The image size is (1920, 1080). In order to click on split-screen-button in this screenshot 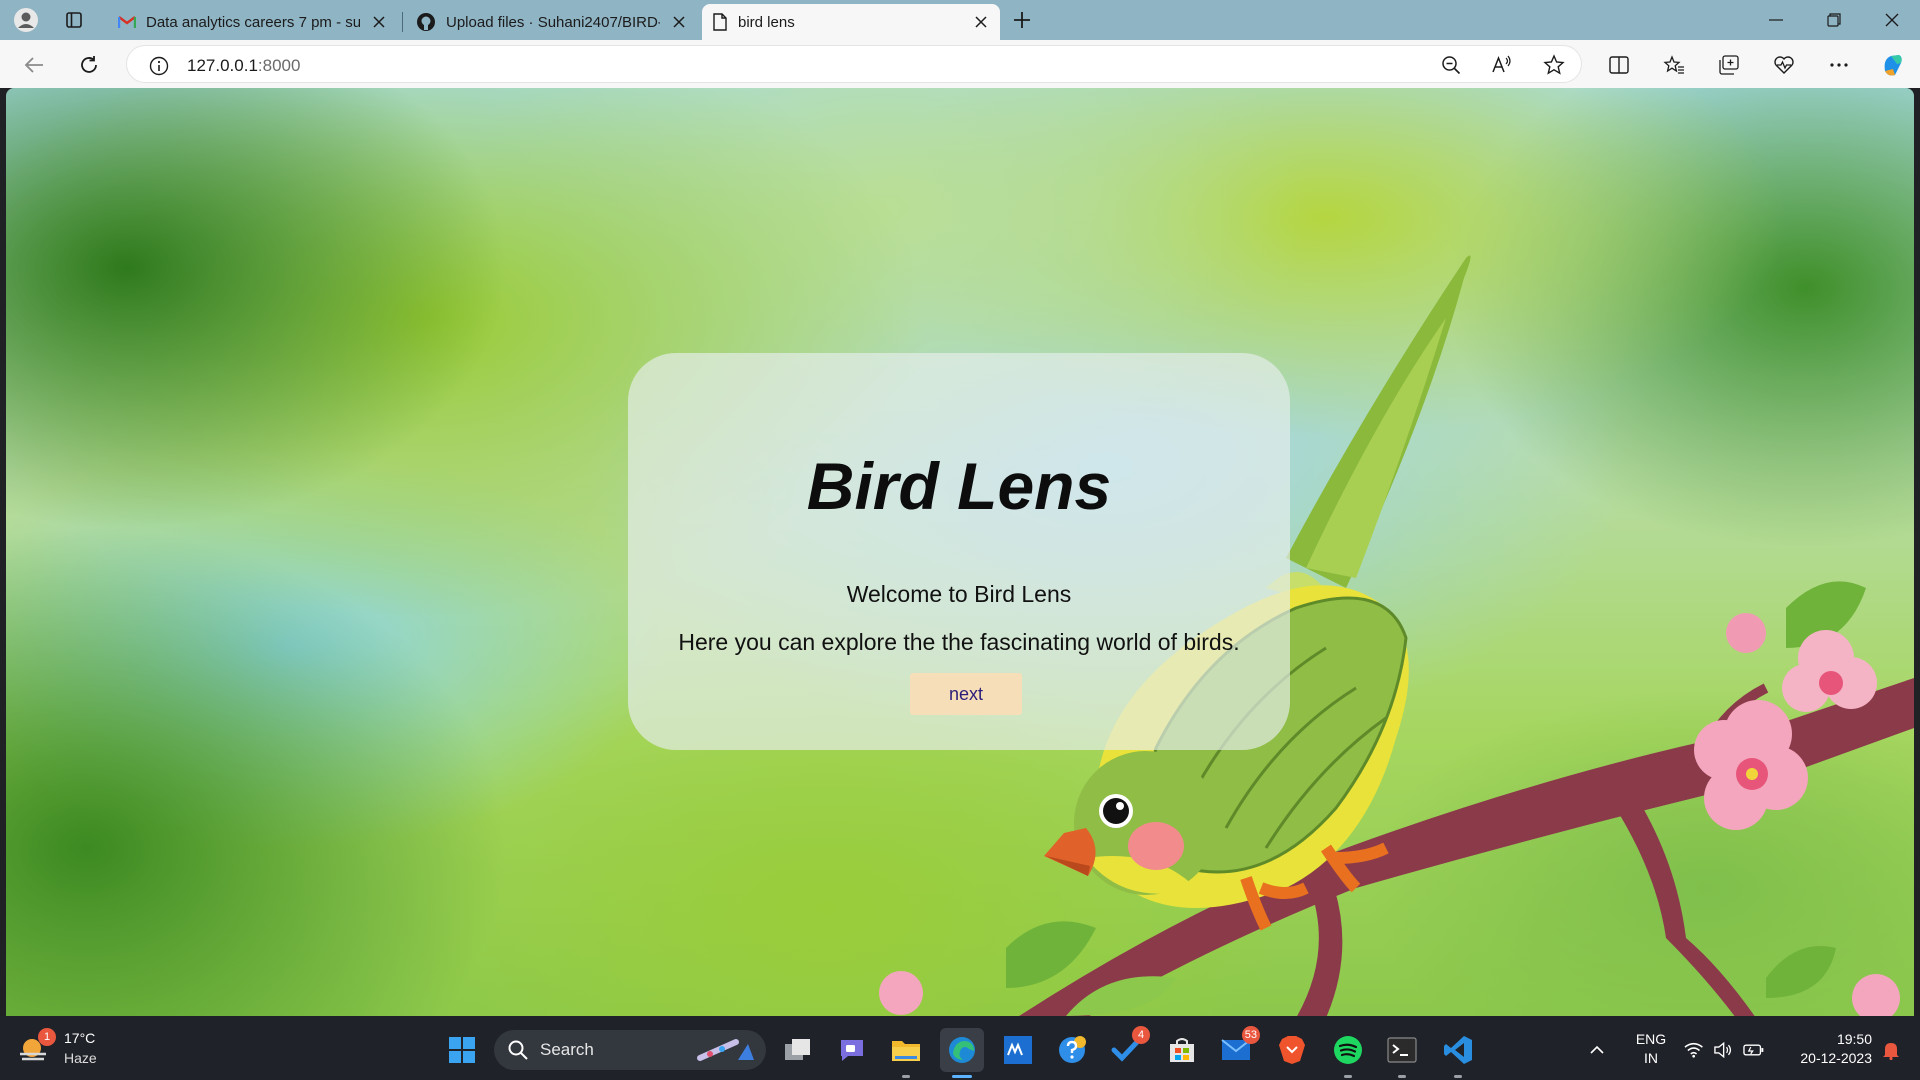, I will do `click(1619, 65)`.